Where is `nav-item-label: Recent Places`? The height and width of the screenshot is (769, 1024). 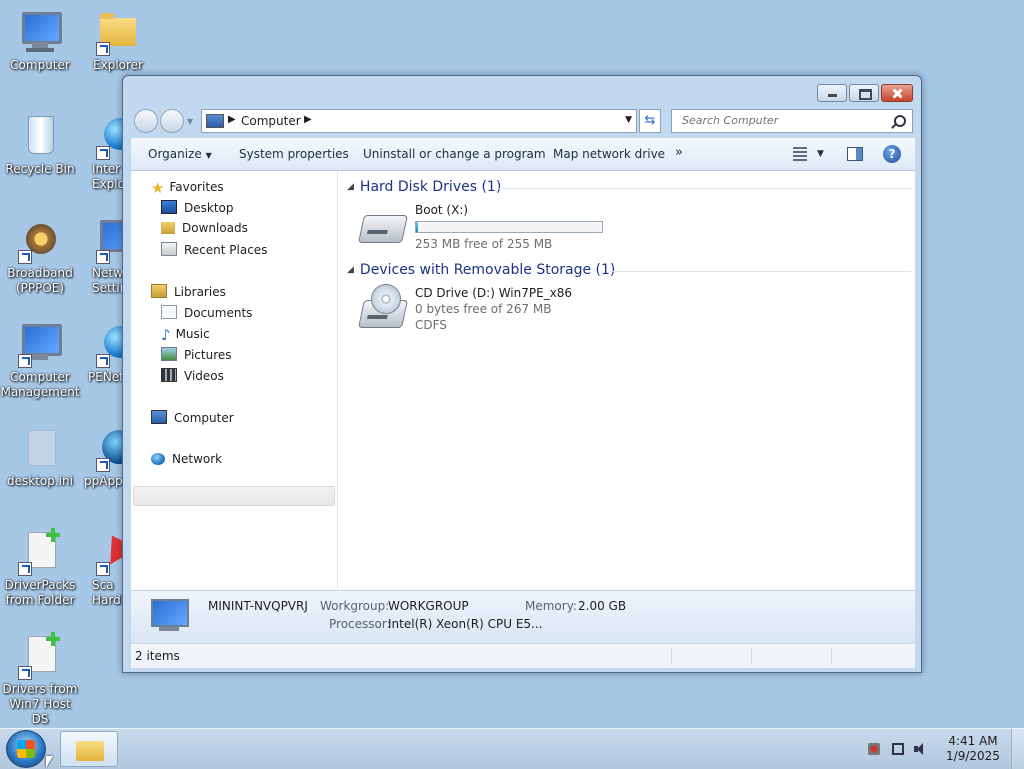 nav-item-label: Recent Places is located at coordinates (226, 250).